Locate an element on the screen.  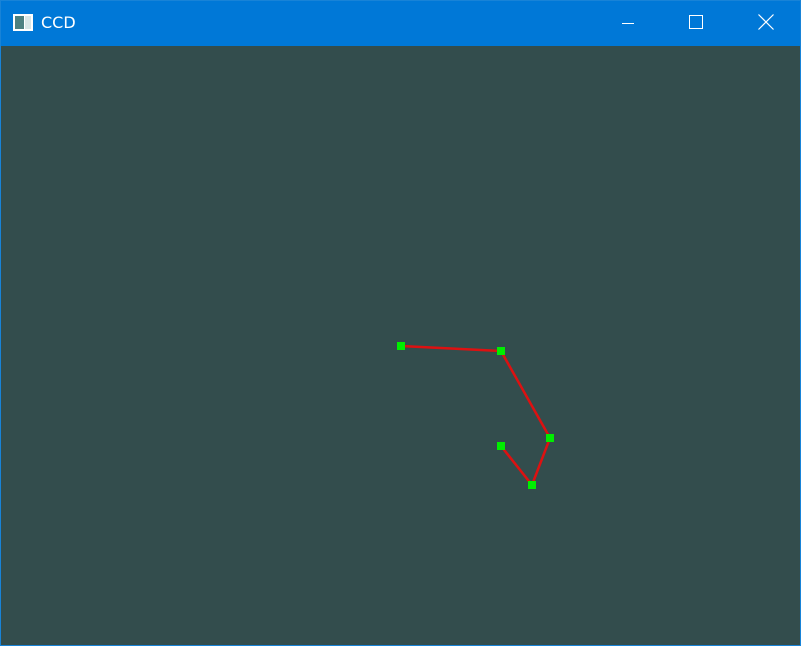
maximize-icon is located at coordinates (696, 23).